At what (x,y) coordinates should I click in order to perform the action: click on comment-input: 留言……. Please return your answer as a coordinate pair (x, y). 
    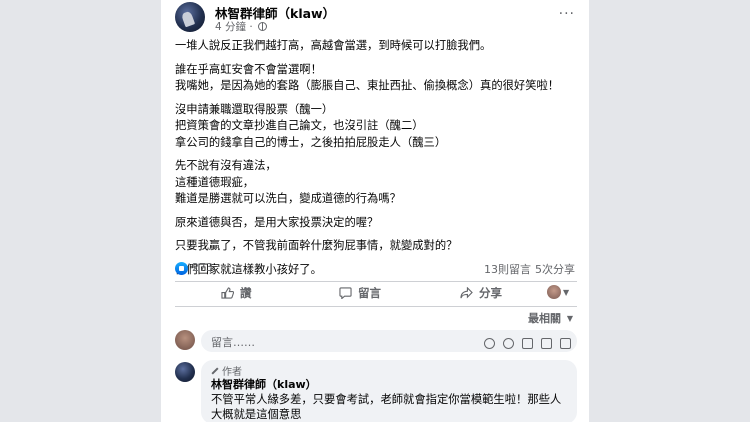
    Looking at the image, I should click on (389, 341).